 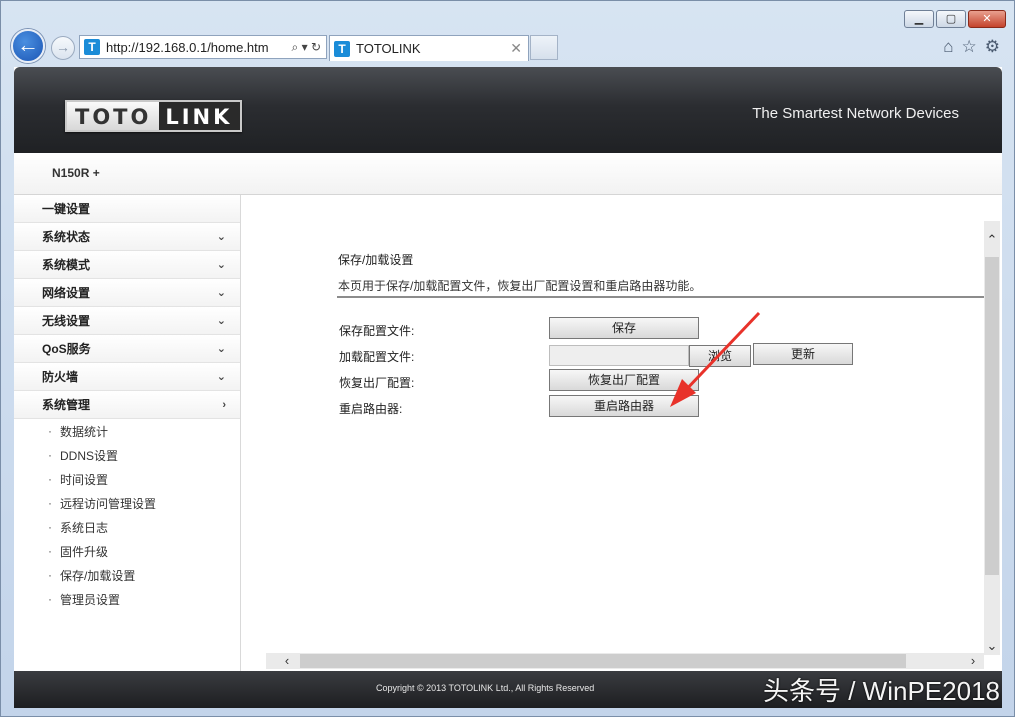 What do you see at coordinates (66, 321) in the screenshot?
I see `sidebar-item-label: 无线设置` at bounding box center [66, 321].